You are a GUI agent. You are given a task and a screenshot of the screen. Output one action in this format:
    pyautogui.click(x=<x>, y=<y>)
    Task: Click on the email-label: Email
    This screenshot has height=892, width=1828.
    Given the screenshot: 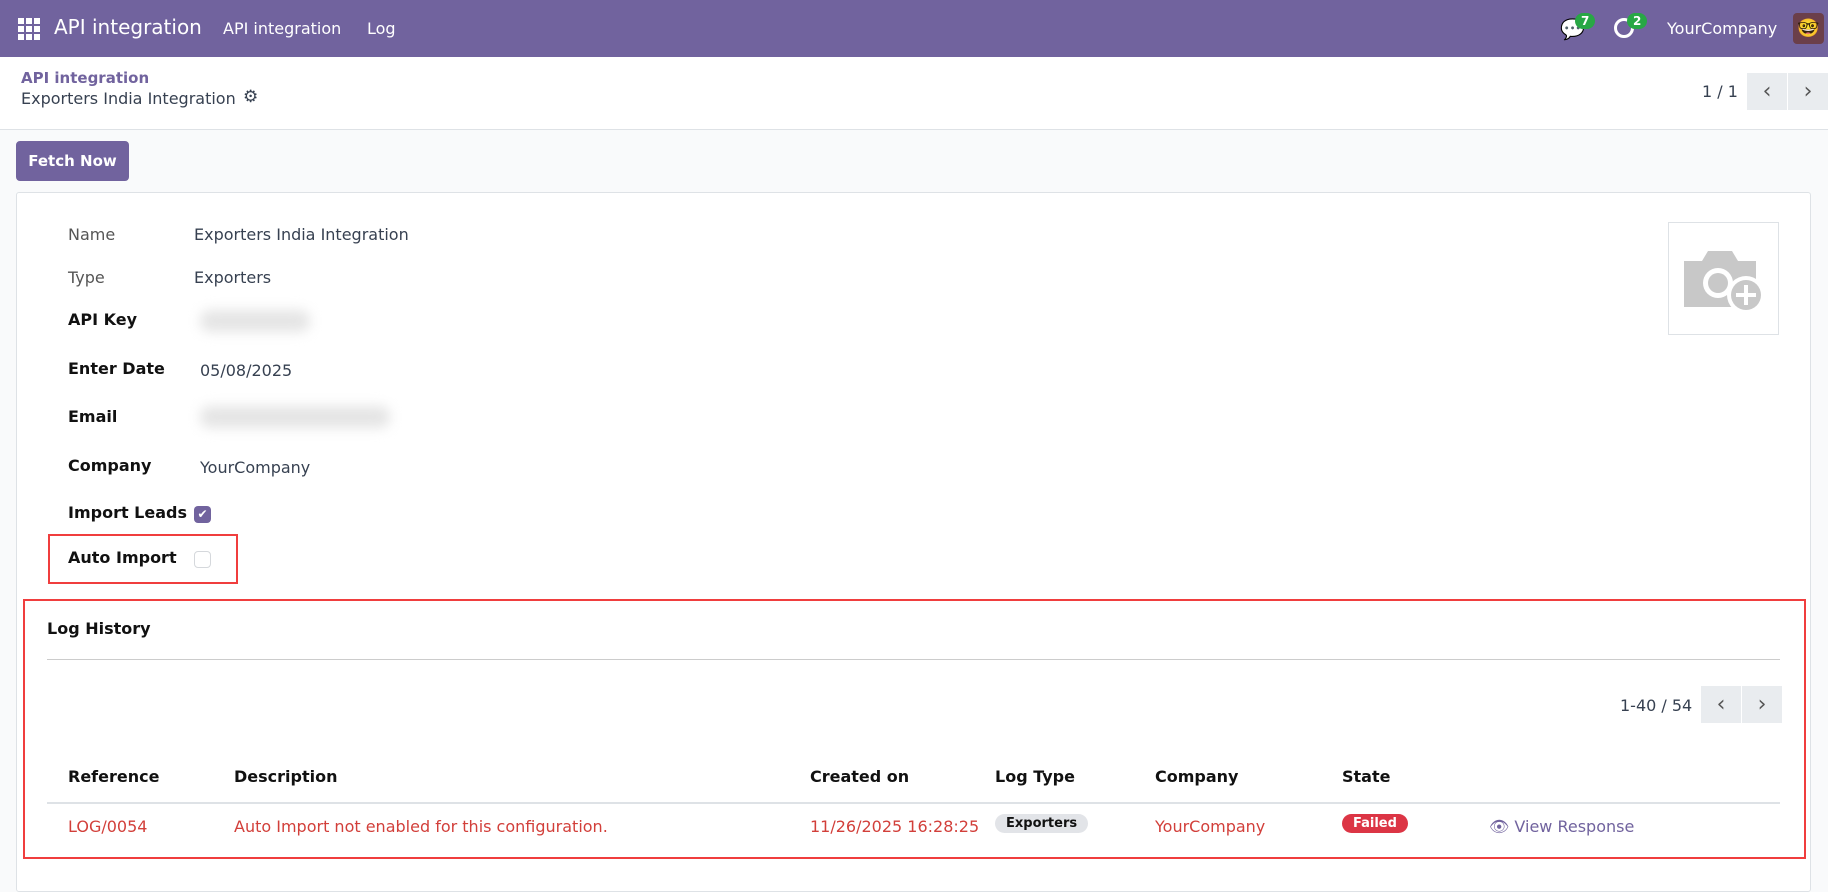 What is the action you would take?
    pyautogui.click(x=93, y=416)
    